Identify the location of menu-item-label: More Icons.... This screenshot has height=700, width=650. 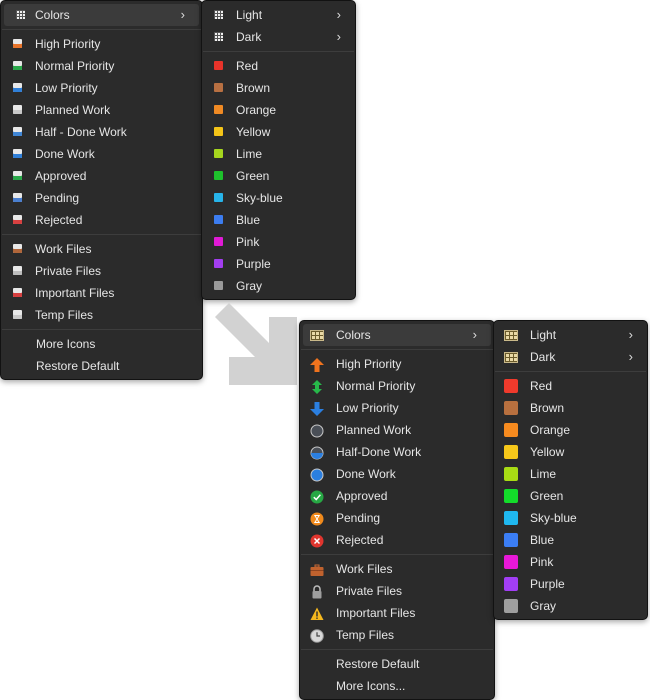
(371, 686).